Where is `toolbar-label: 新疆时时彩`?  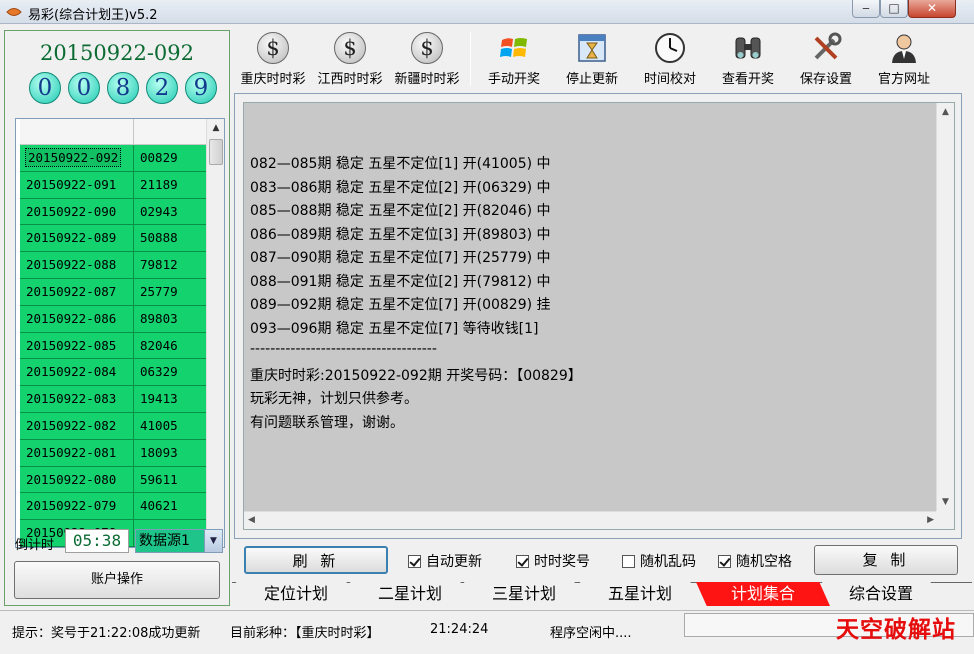
toolbar-label: 新疆时时彩 is located at coordinates (427, 79).